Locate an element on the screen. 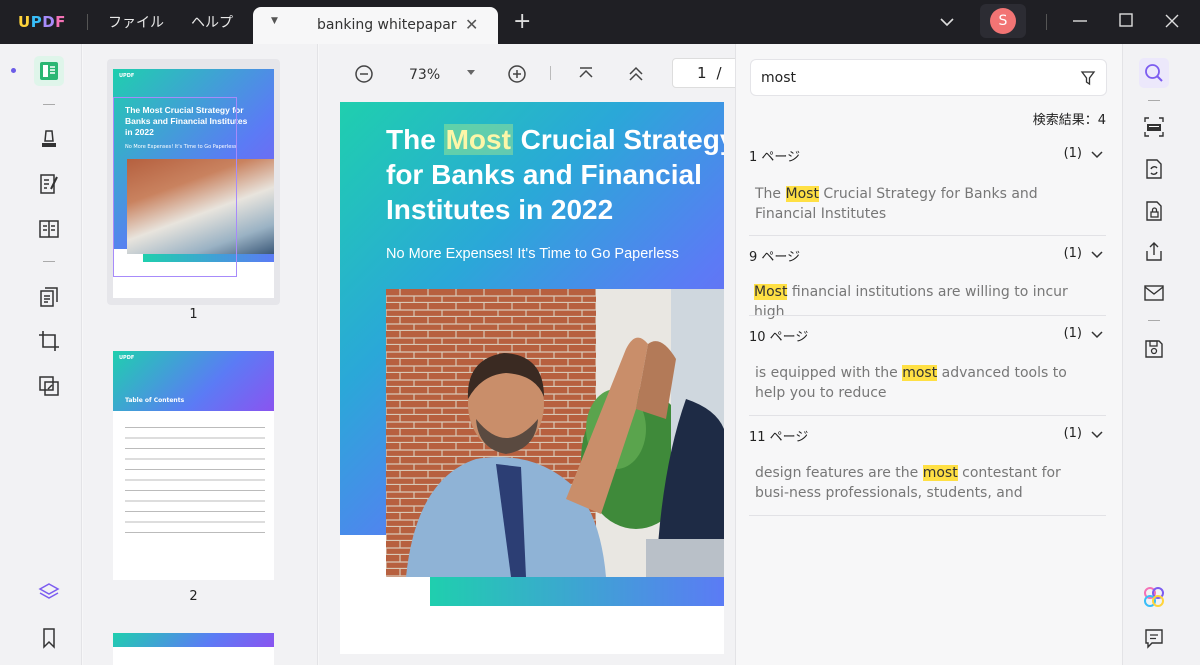 The width and height of the screenshot is (1200, 665). thumbnail-label-2: 2 is located at coordinates (193, 596).